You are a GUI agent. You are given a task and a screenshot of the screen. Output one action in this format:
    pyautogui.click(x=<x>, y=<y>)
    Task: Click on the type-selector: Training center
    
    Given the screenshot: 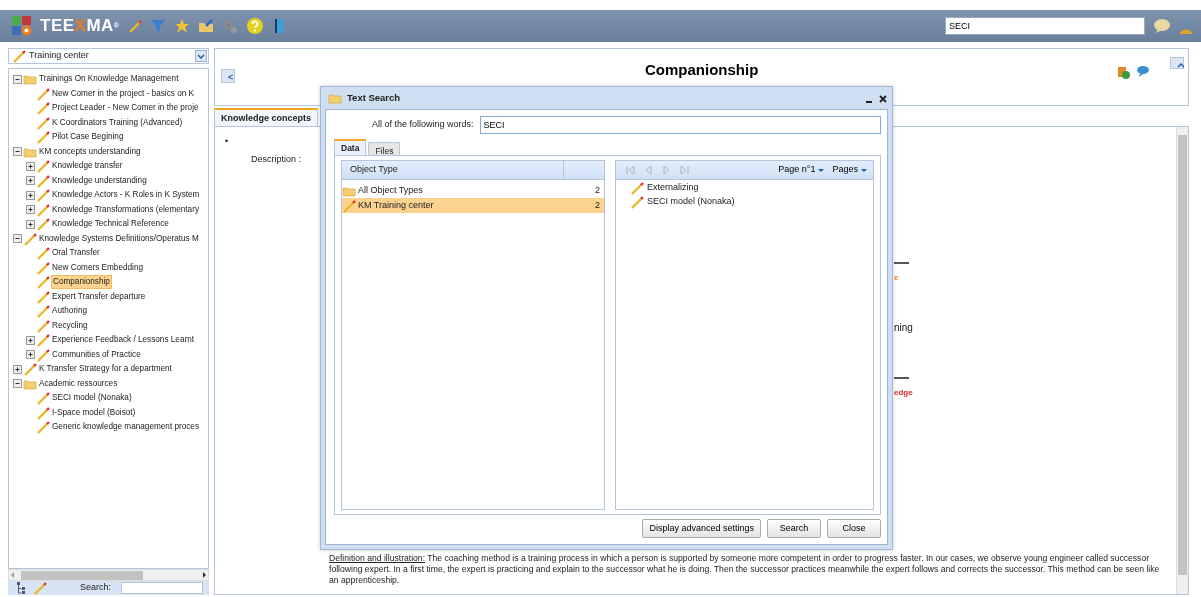 What is the action you would take?
    pyautogui.click(x=108, y=56)
    